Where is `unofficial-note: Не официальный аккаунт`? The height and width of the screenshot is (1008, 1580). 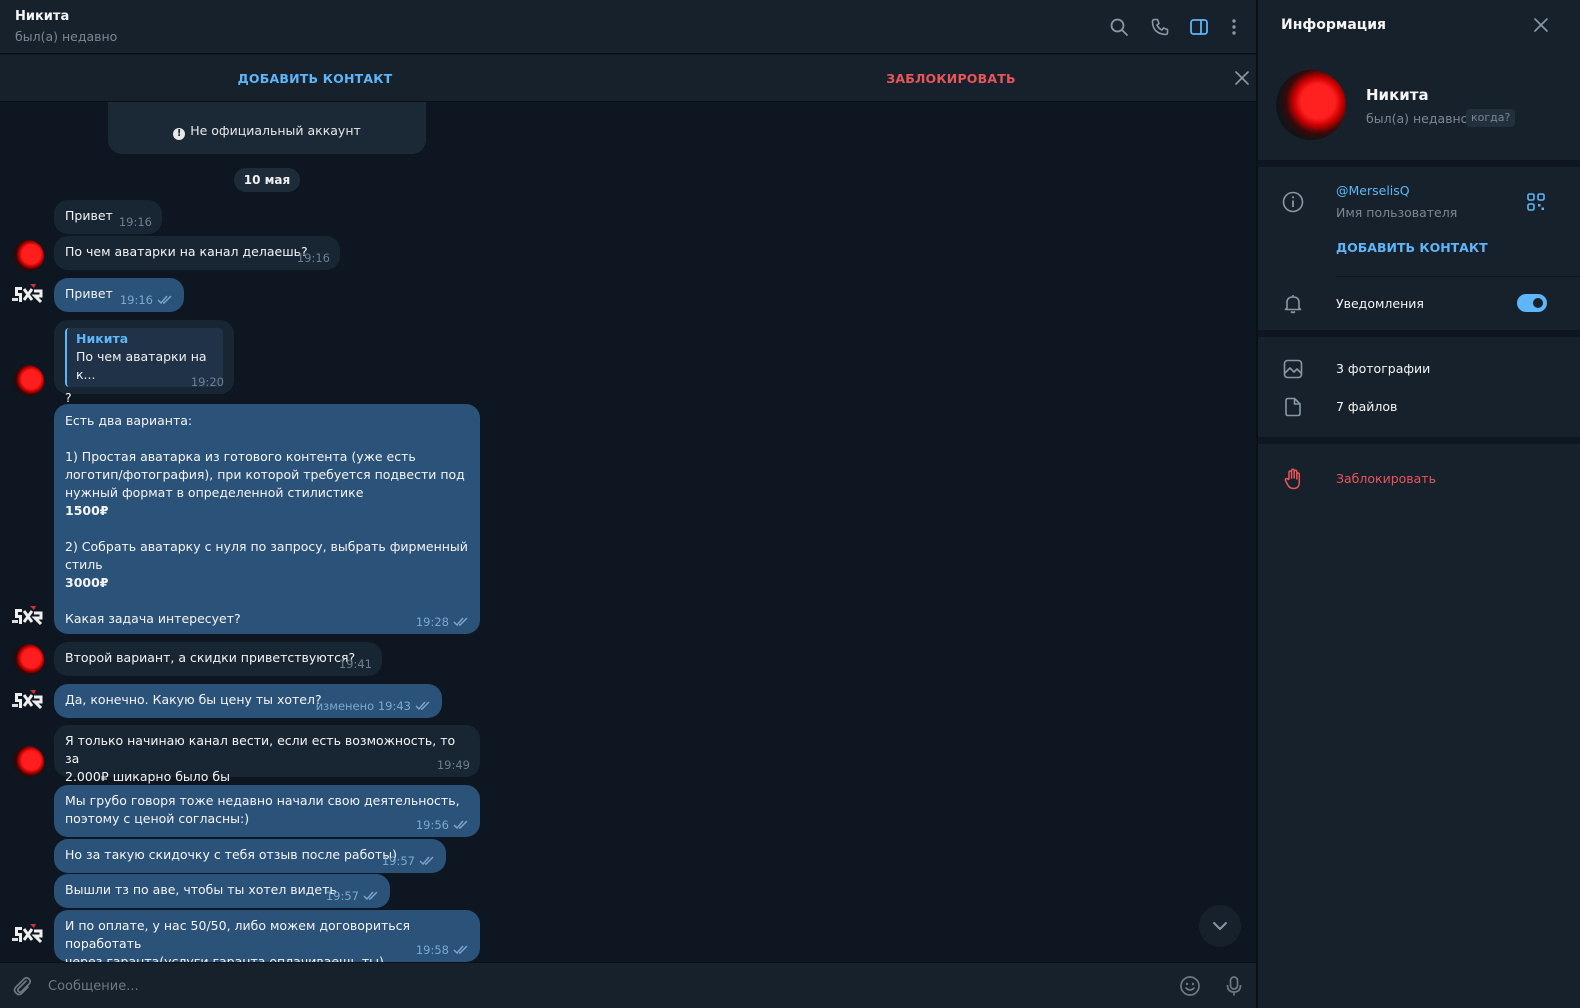
unofficial-note: Не официальный аккаунт is located at coordinates (275, 130).